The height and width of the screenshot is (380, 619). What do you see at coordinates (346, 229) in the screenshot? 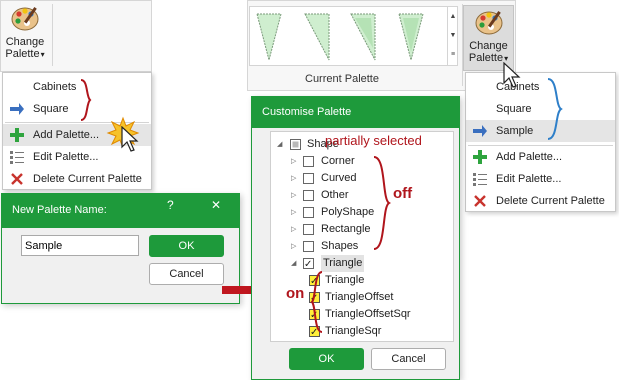
I see `tree-label: Rectangle` at bounding box center [346, 229].